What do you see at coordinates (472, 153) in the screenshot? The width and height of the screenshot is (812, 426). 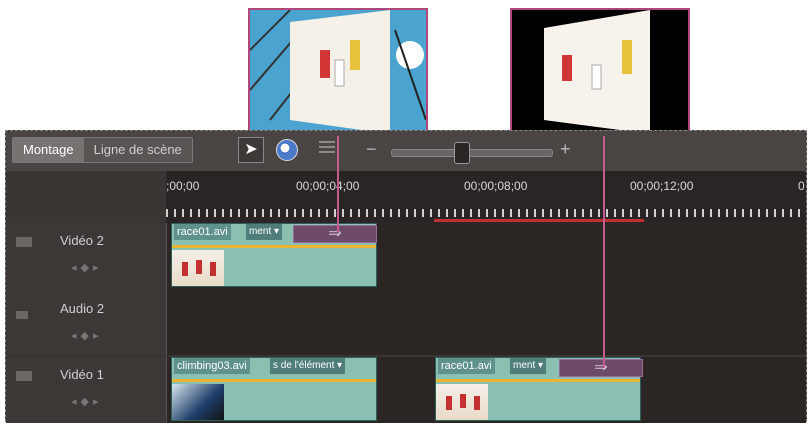 I see `zoom-slider` at bounding box center [472, 153].